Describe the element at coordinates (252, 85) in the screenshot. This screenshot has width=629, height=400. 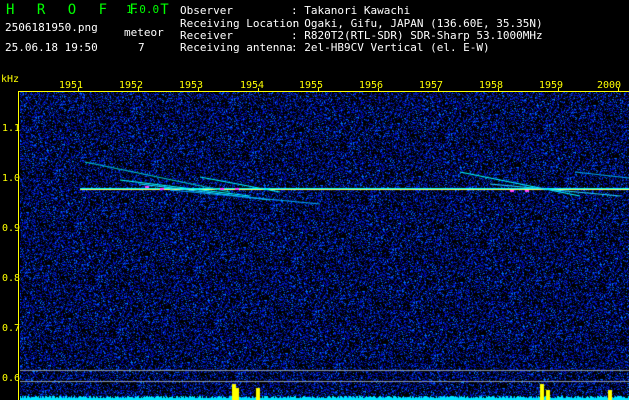
I see `x-tick-label: 1954` at that location.